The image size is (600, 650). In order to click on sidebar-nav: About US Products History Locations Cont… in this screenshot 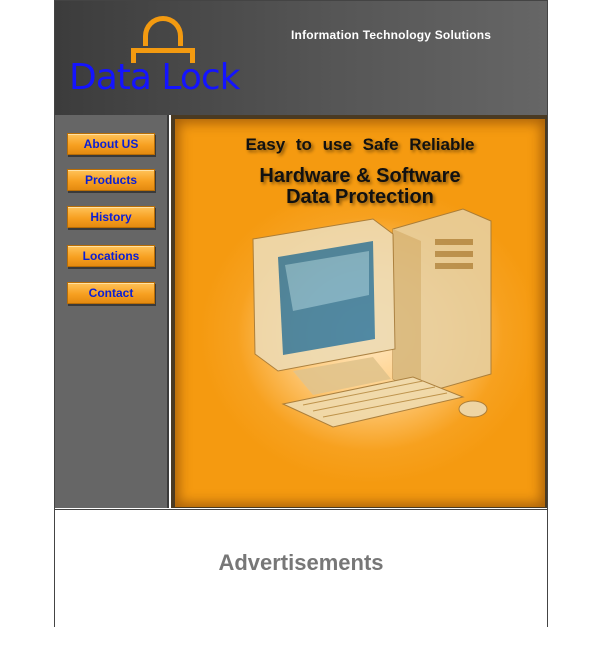, I will do `click(112, 311)`.